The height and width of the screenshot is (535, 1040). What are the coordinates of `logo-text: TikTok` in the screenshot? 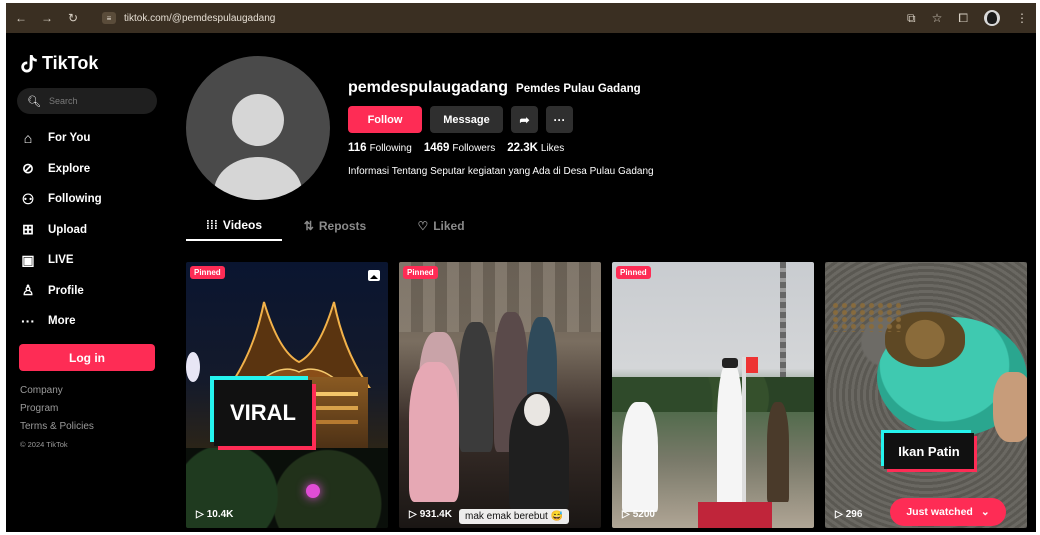 It's located at (70, 63).